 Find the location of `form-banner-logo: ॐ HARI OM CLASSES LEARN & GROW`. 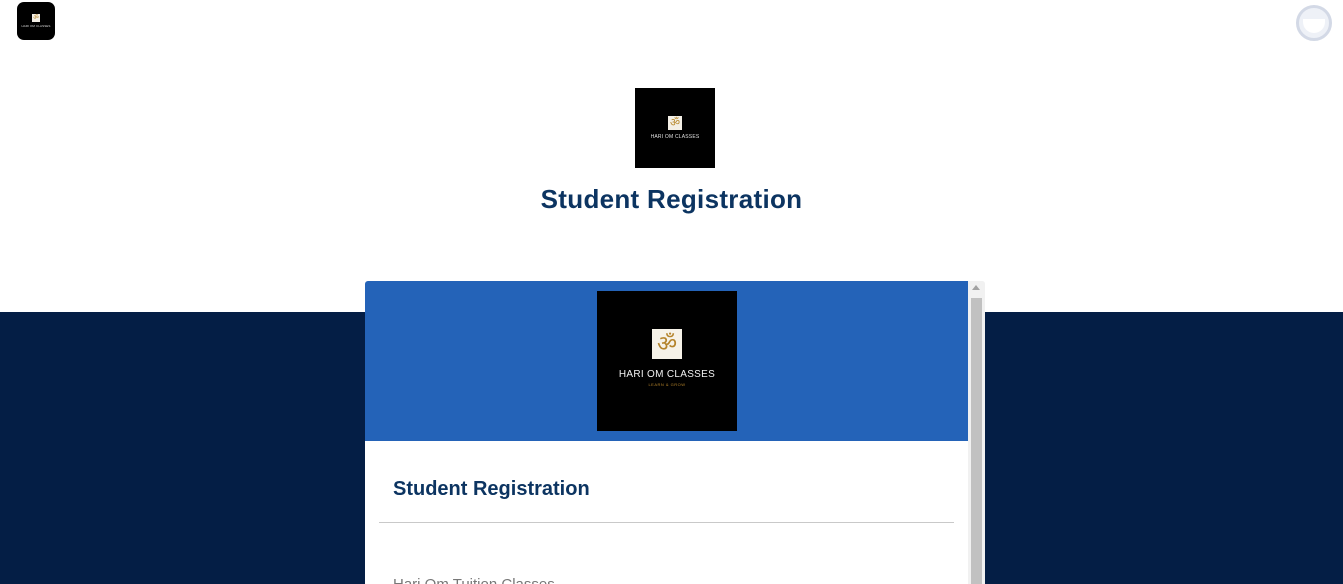

form-banner-logo: ॐ HARI OM CLASSES LEARN & GROW is located at coordinates (667, 361).